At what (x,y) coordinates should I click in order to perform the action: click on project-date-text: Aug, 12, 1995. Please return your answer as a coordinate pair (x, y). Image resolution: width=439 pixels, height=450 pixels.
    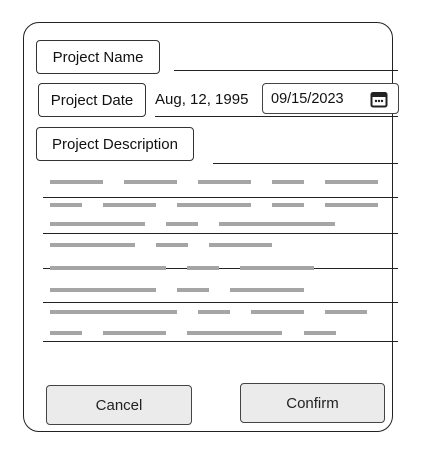
    Looking at the image, I should click on (202, 99).